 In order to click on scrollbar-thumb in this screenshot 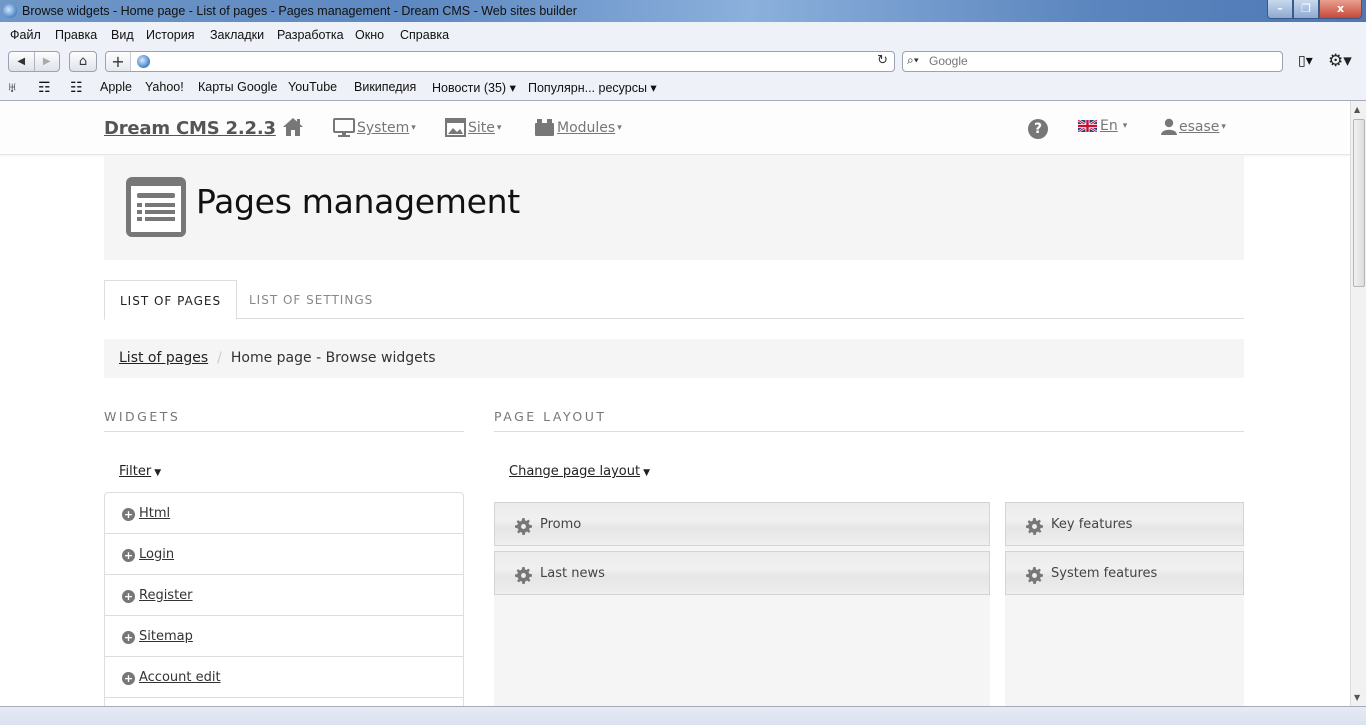, I will do `click(1359, 203)`.